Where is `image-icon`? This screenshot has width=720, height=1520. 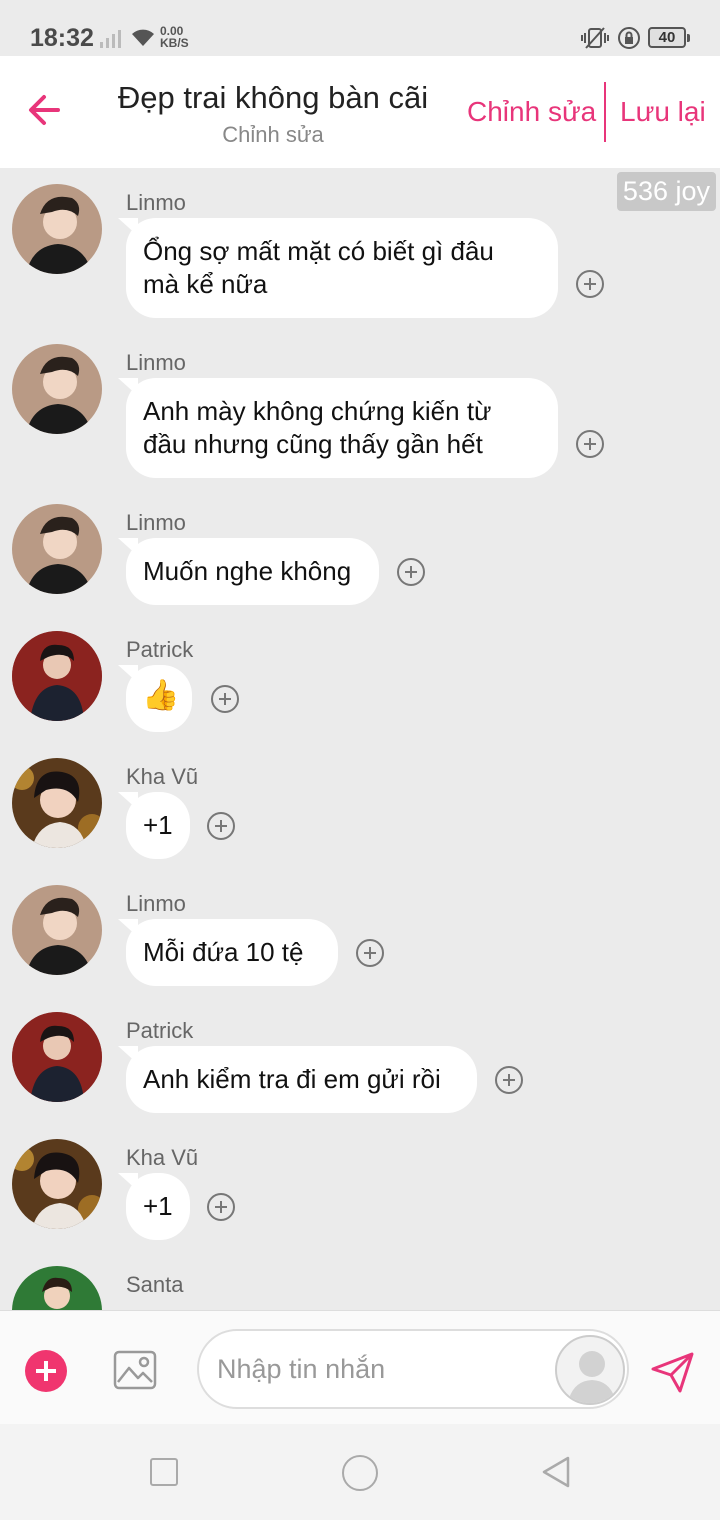 image-icon is located at coordinates (135, 1370).